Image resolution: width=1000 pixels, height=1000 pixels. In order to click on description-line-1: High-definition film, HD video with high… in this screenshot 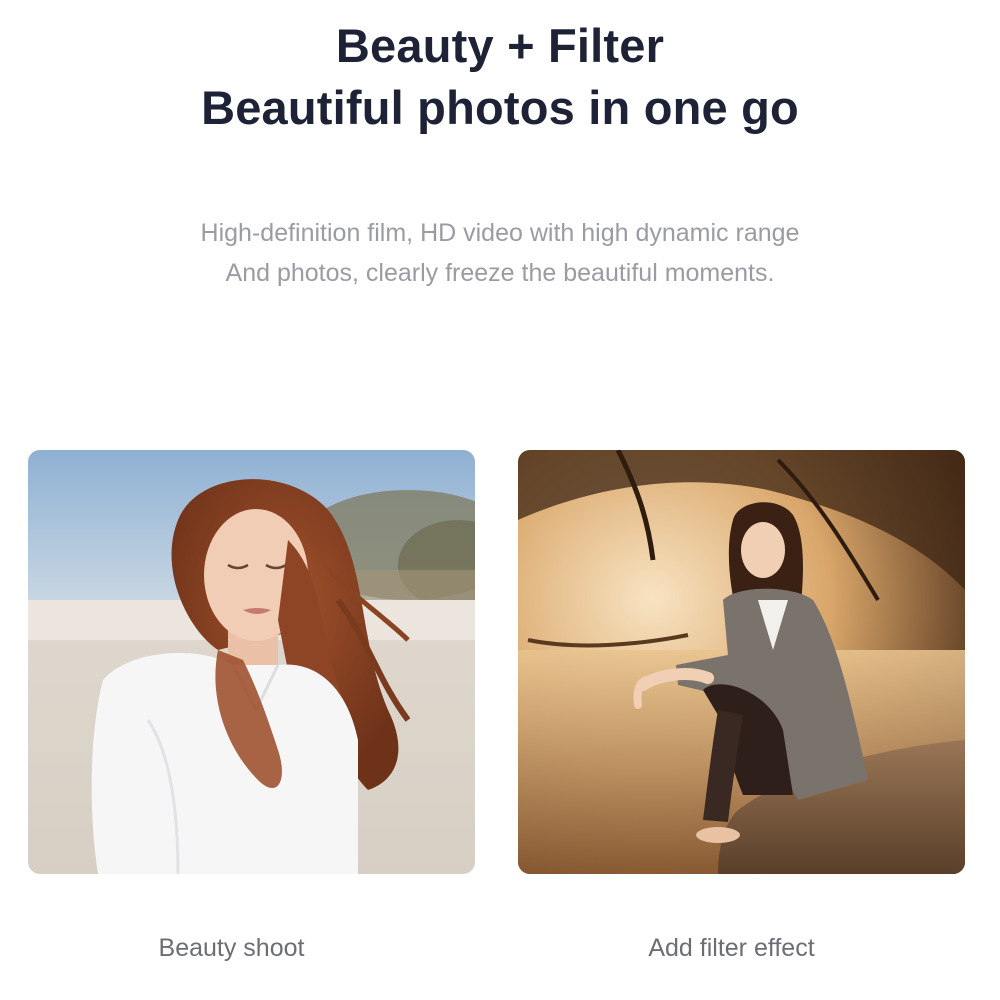, I will do `click(500, 233)`.